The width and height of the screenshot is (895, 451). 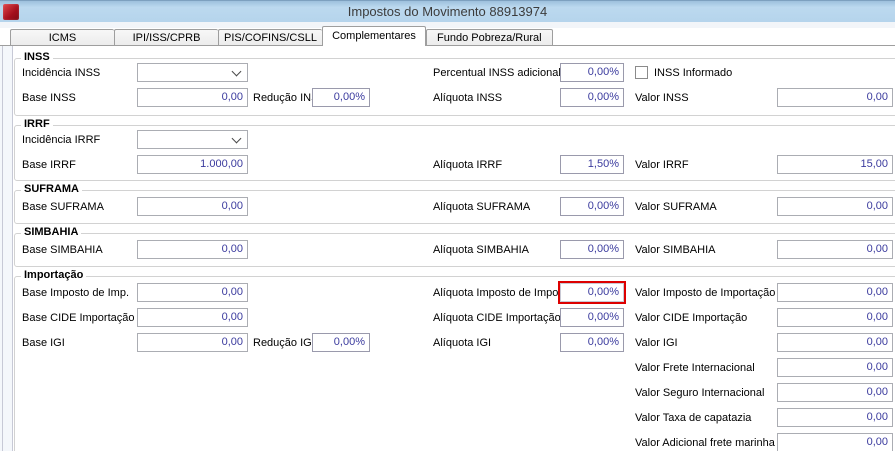 I want to click on aliquota-igi-field: 0,00%, so click(x=592, y=342).